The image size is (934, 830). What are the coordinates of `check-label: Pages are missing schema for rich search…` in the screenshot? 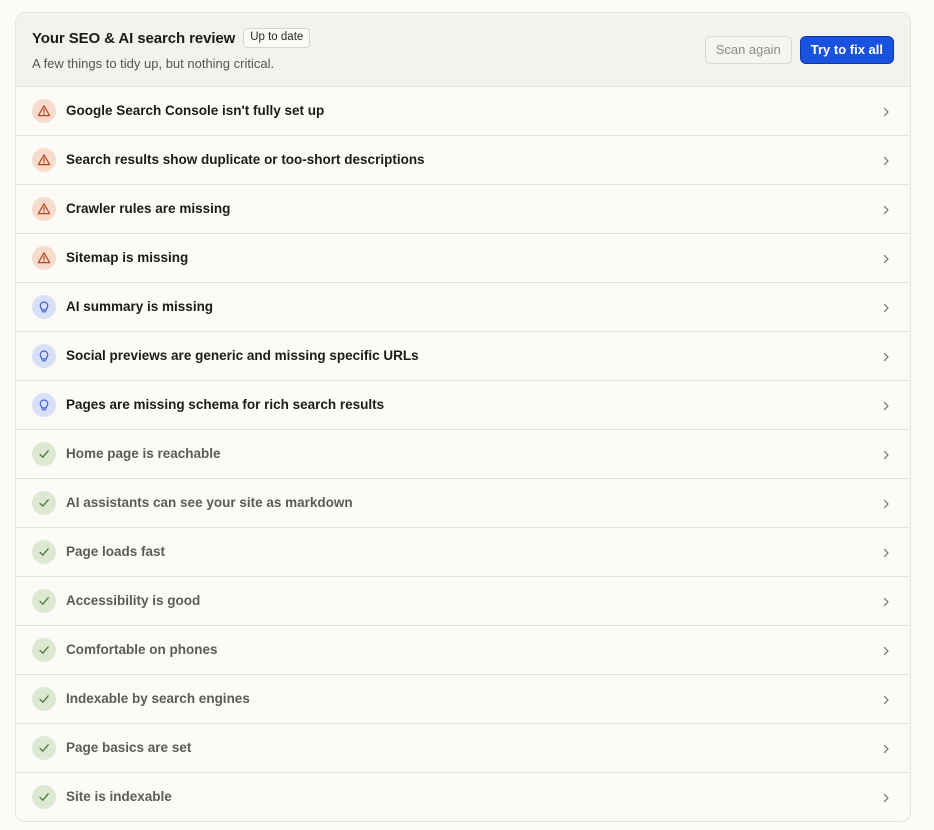 It's located at (225, 404).